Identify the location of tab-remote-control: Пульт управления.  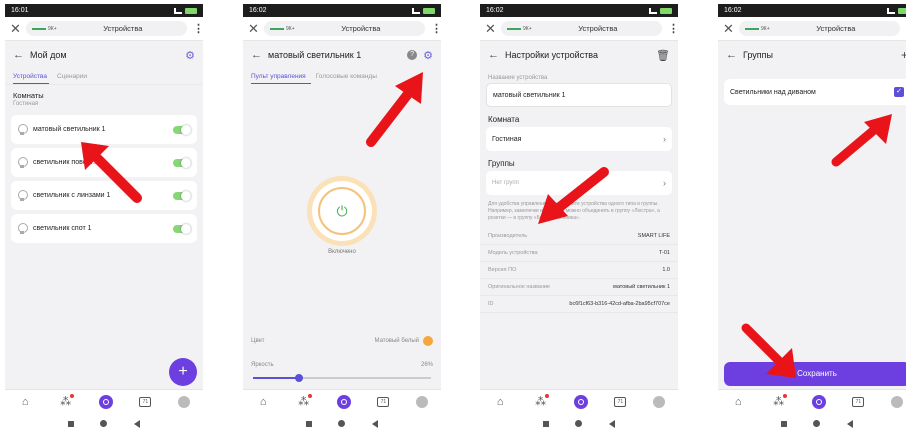
(278, 76).